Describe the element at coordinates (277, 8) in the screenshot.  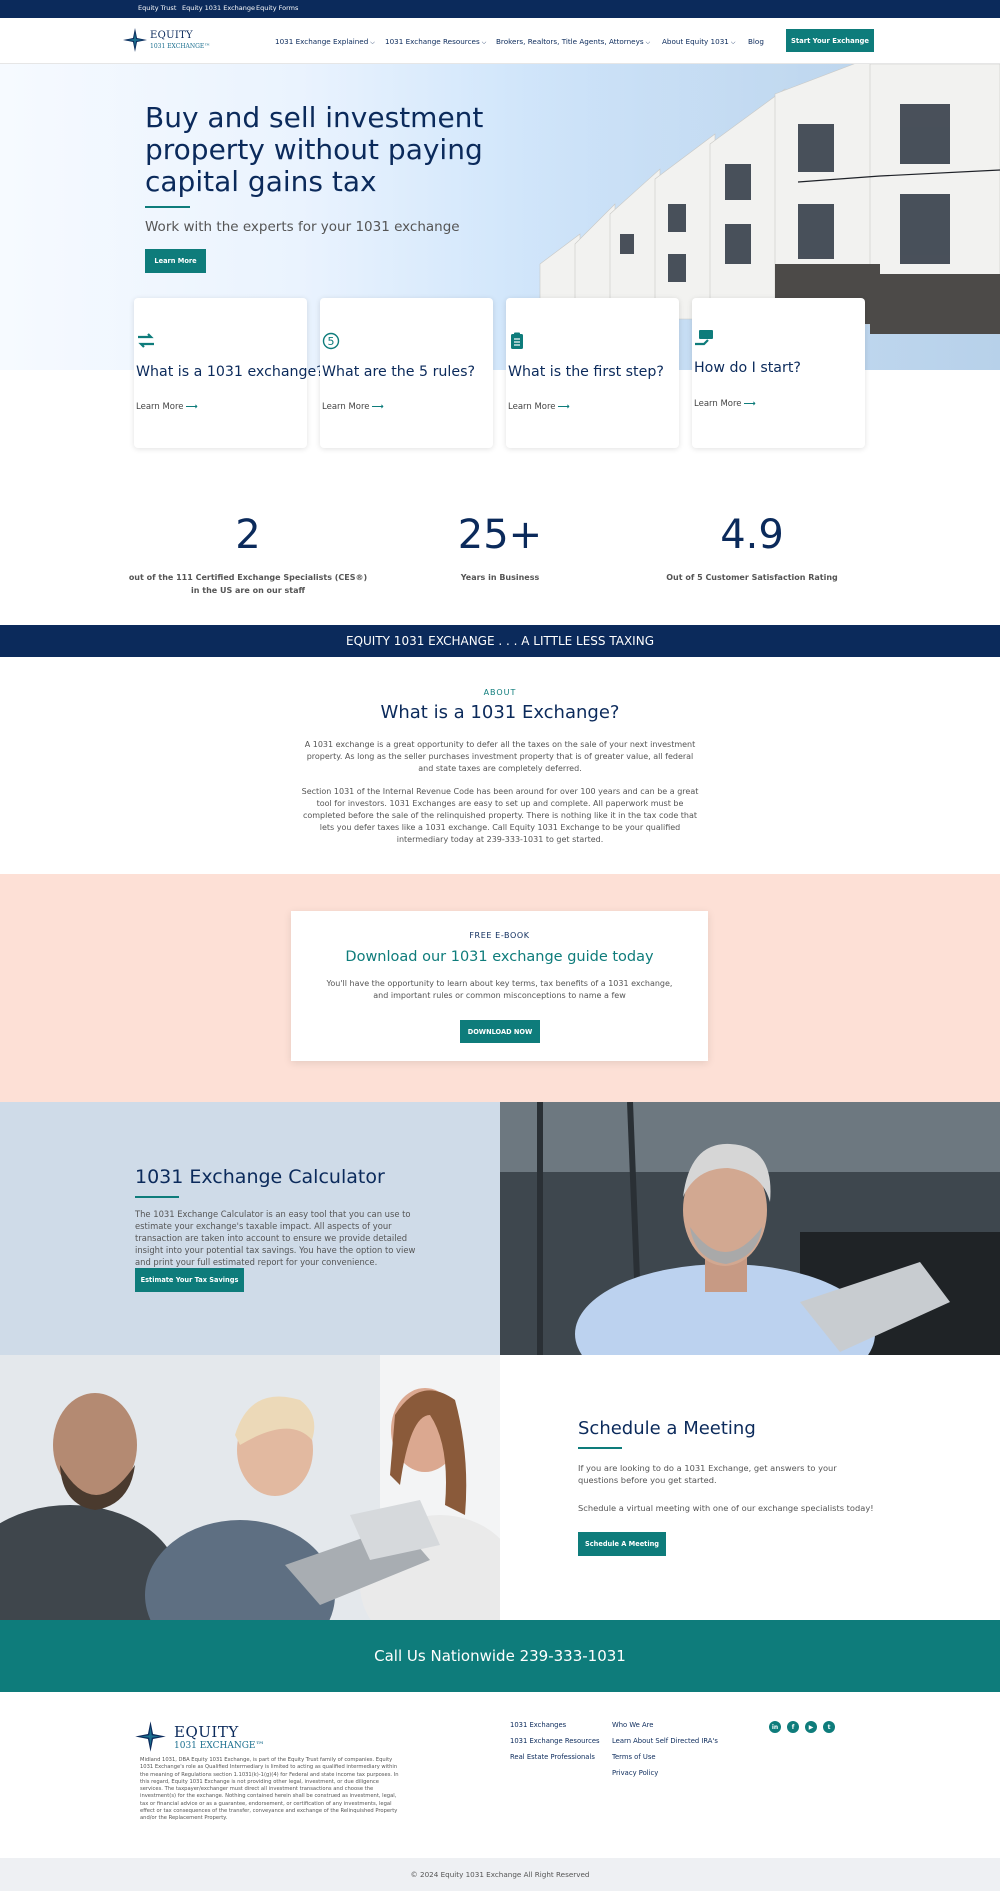
I see `utility-link-equity-forms: Equity Forms` at that location.